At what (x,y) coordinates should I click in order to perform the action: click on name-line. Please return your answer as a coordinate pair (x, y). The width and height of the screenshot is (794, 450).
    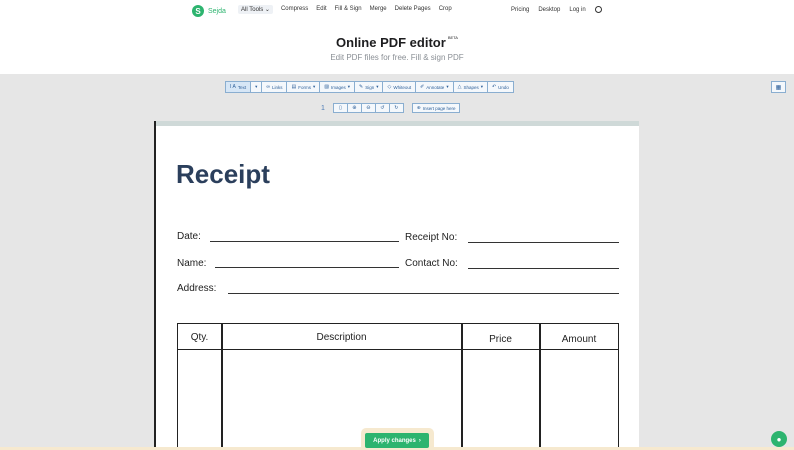
    Looking at the image, I should click on (307, 267).